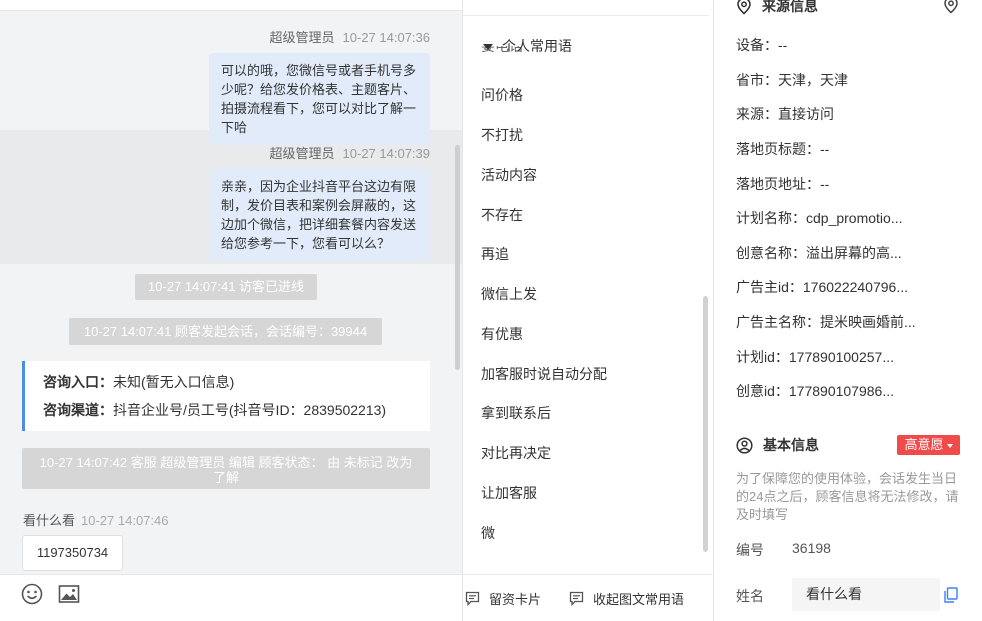 This screenshot has height=621, width=982. What do you see at coordinates (790, 7) in the screenshot?
I see `source-info-label: 来源信息` at bounding box center [790, 7].